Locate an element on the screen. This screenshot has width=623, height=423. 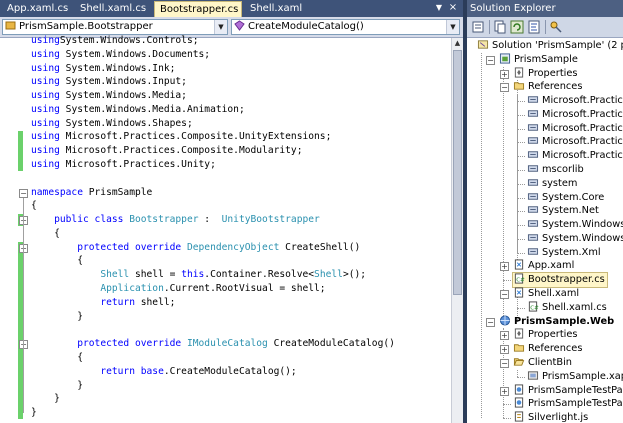
member-combo: CreateModuleCatalog() ▼ is located at coordinates (345, 27).